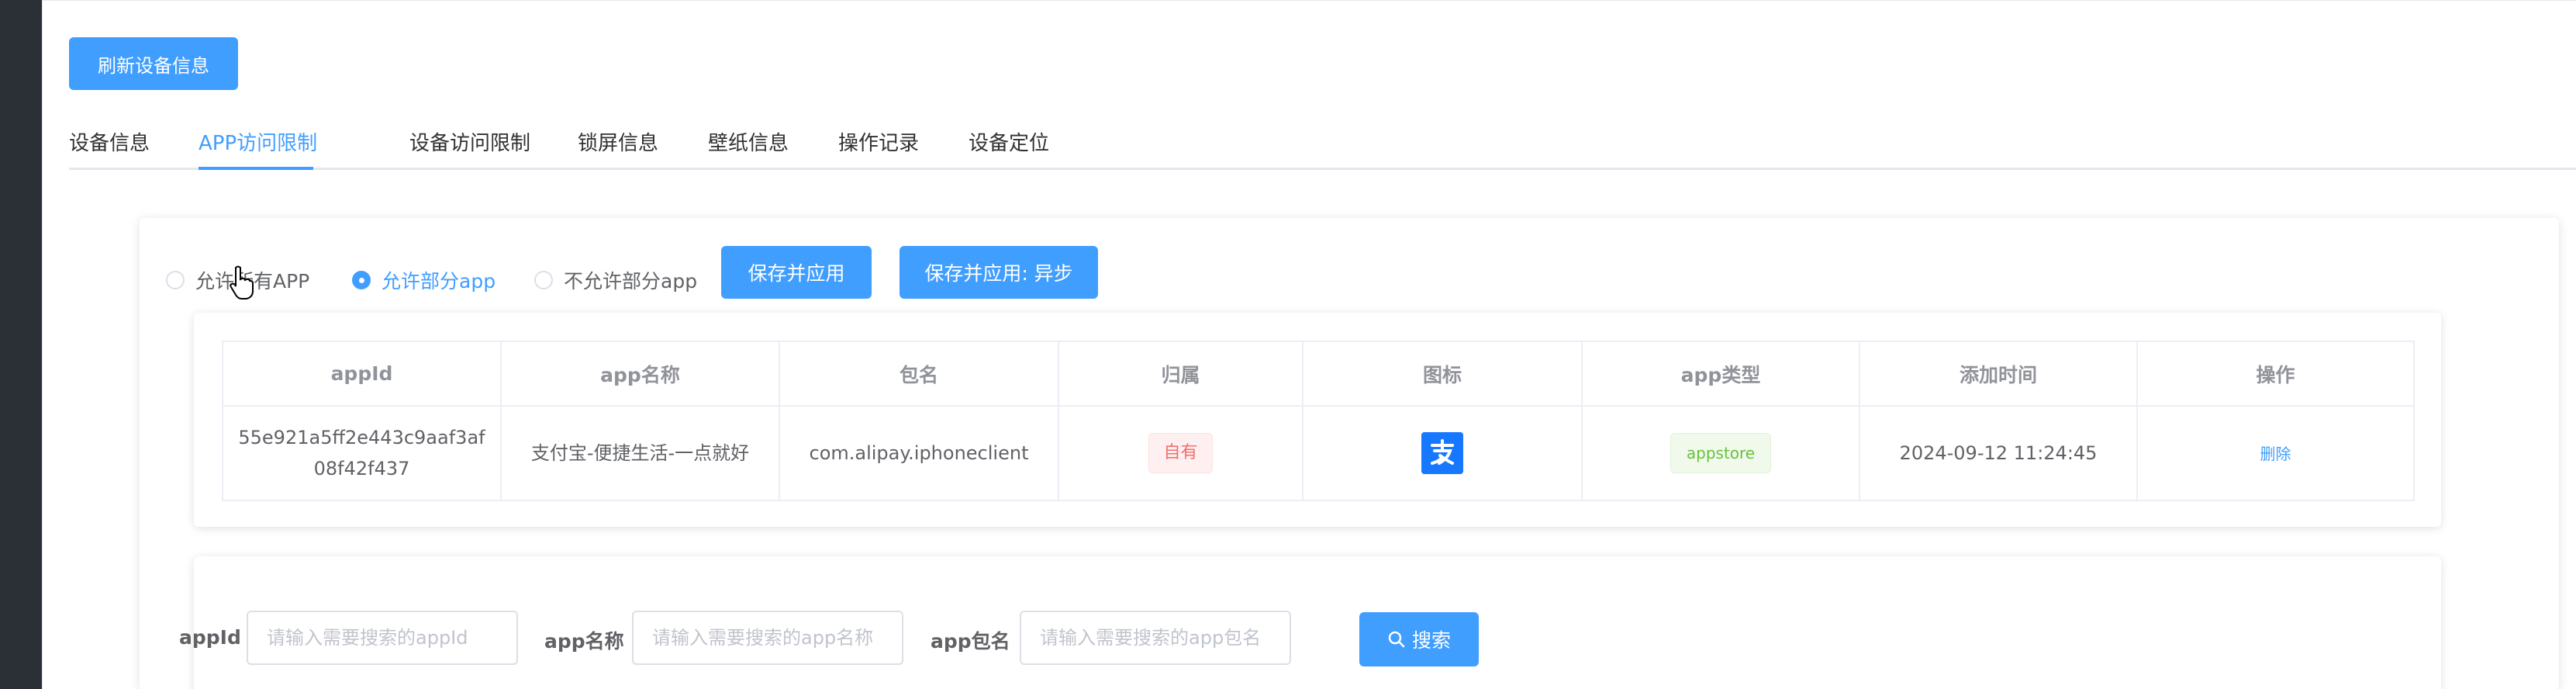 This screenshot has height=689, width=2576. What do you see at coordinates (640, 453) in the screenshot?
I see `cell-app-name: 支付宝-便捷生活-一点就好` at bounding box center [640, 453].